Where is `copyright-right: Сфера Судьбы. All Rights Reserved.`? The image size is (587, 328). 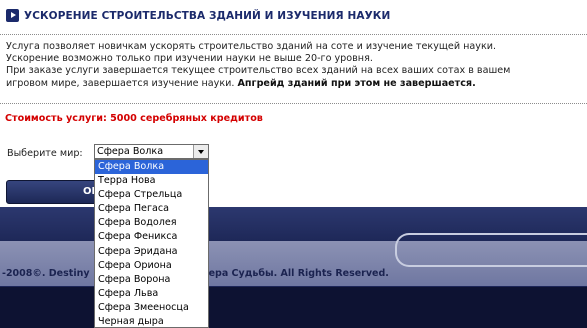
copyright-right: Сфера Судьбы. All Rights Reserved. is located at coordinates (290, 273).